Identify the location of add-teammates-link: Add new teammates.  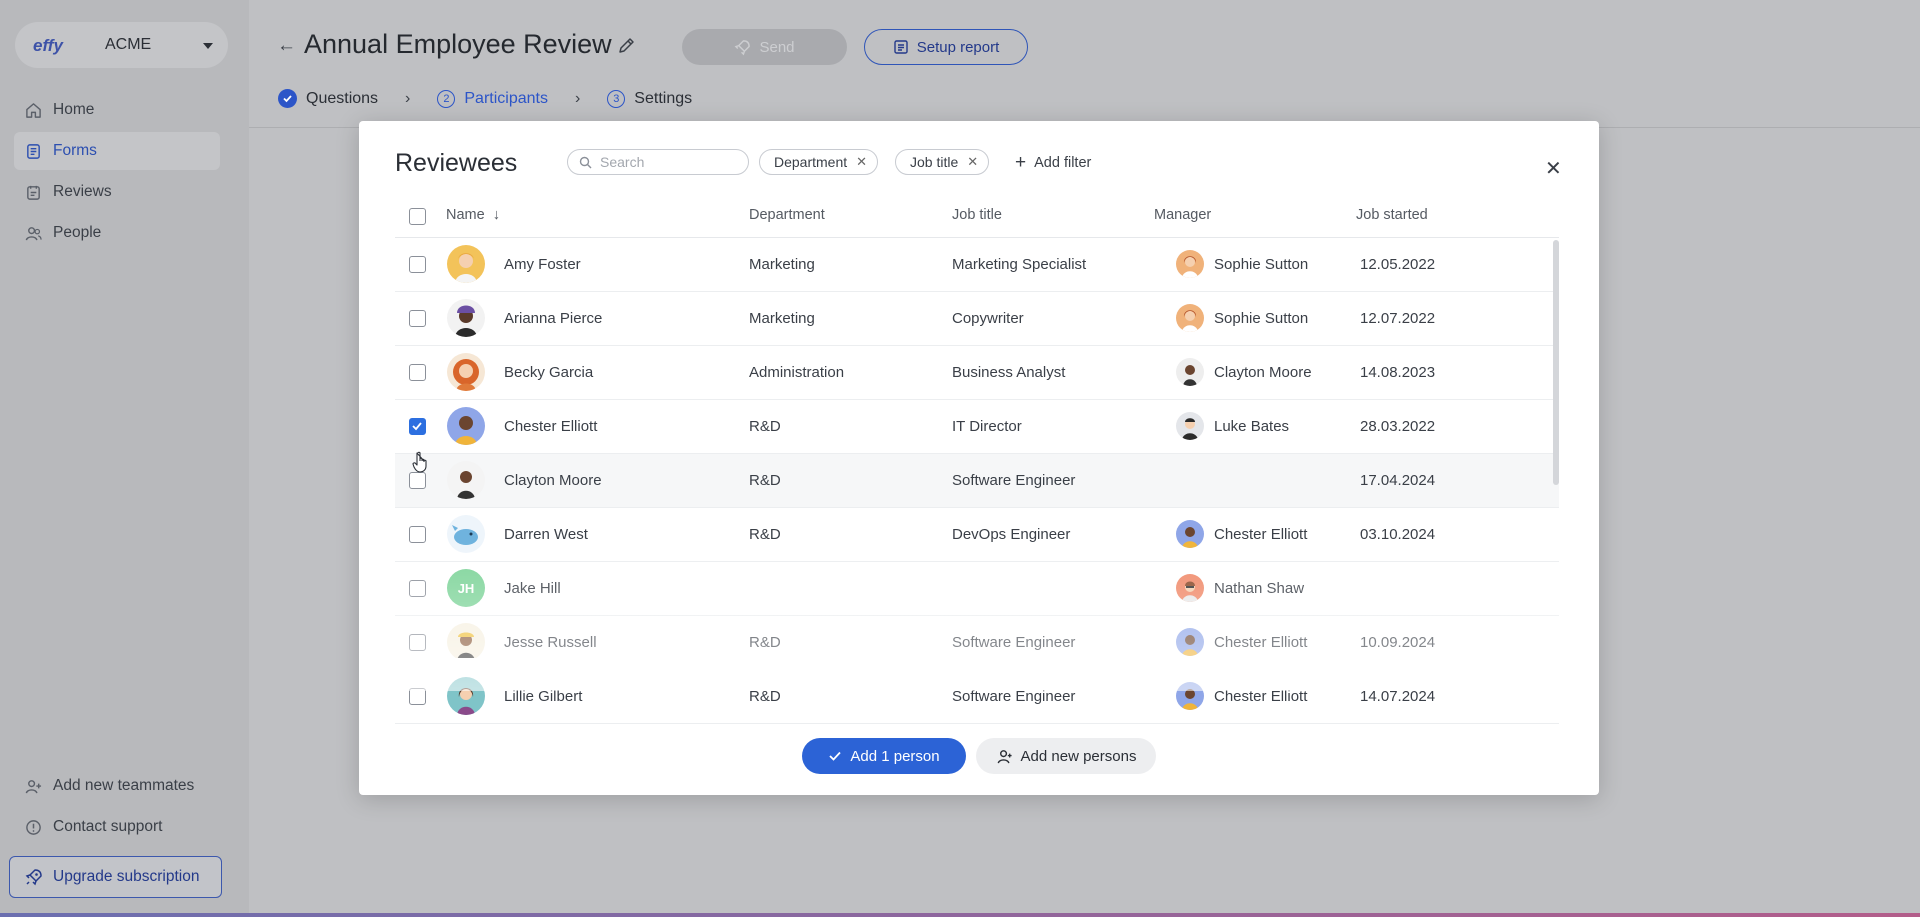
(117, 786).